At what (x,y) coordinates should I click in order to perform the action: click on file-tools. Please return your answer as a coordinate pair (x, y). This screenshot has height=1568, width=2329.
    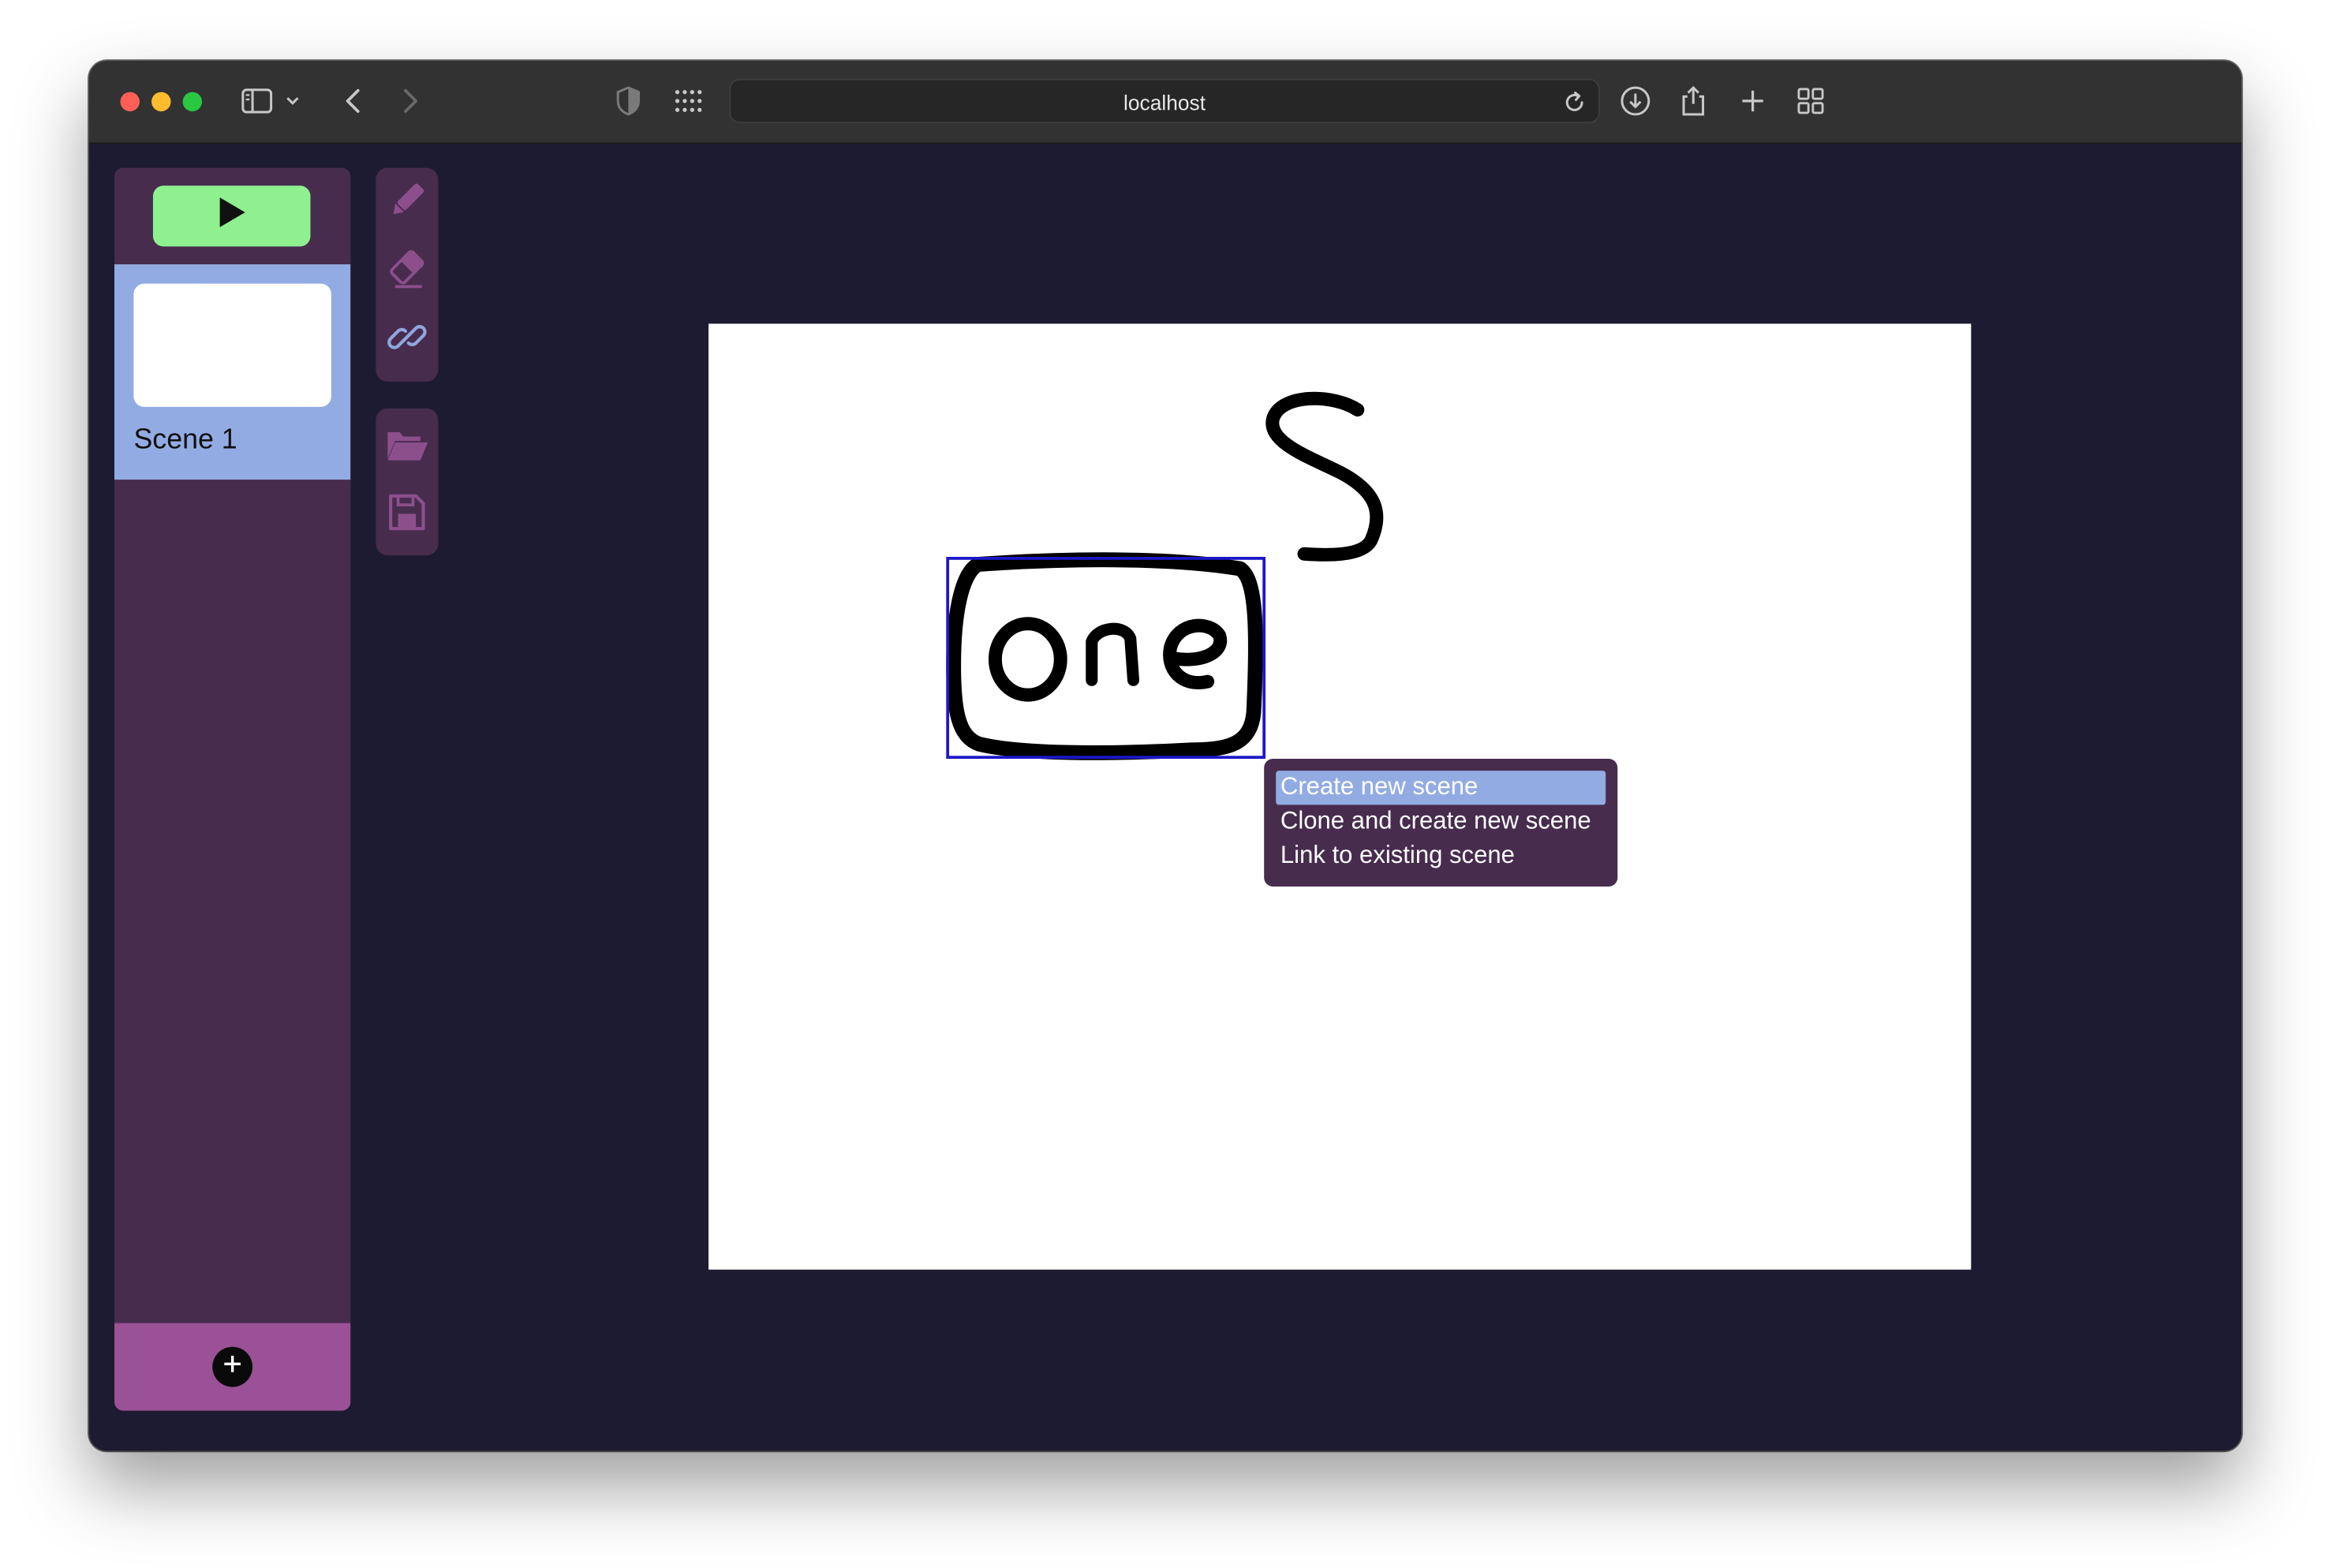
    Looking at the image, I should click on (407, 482).